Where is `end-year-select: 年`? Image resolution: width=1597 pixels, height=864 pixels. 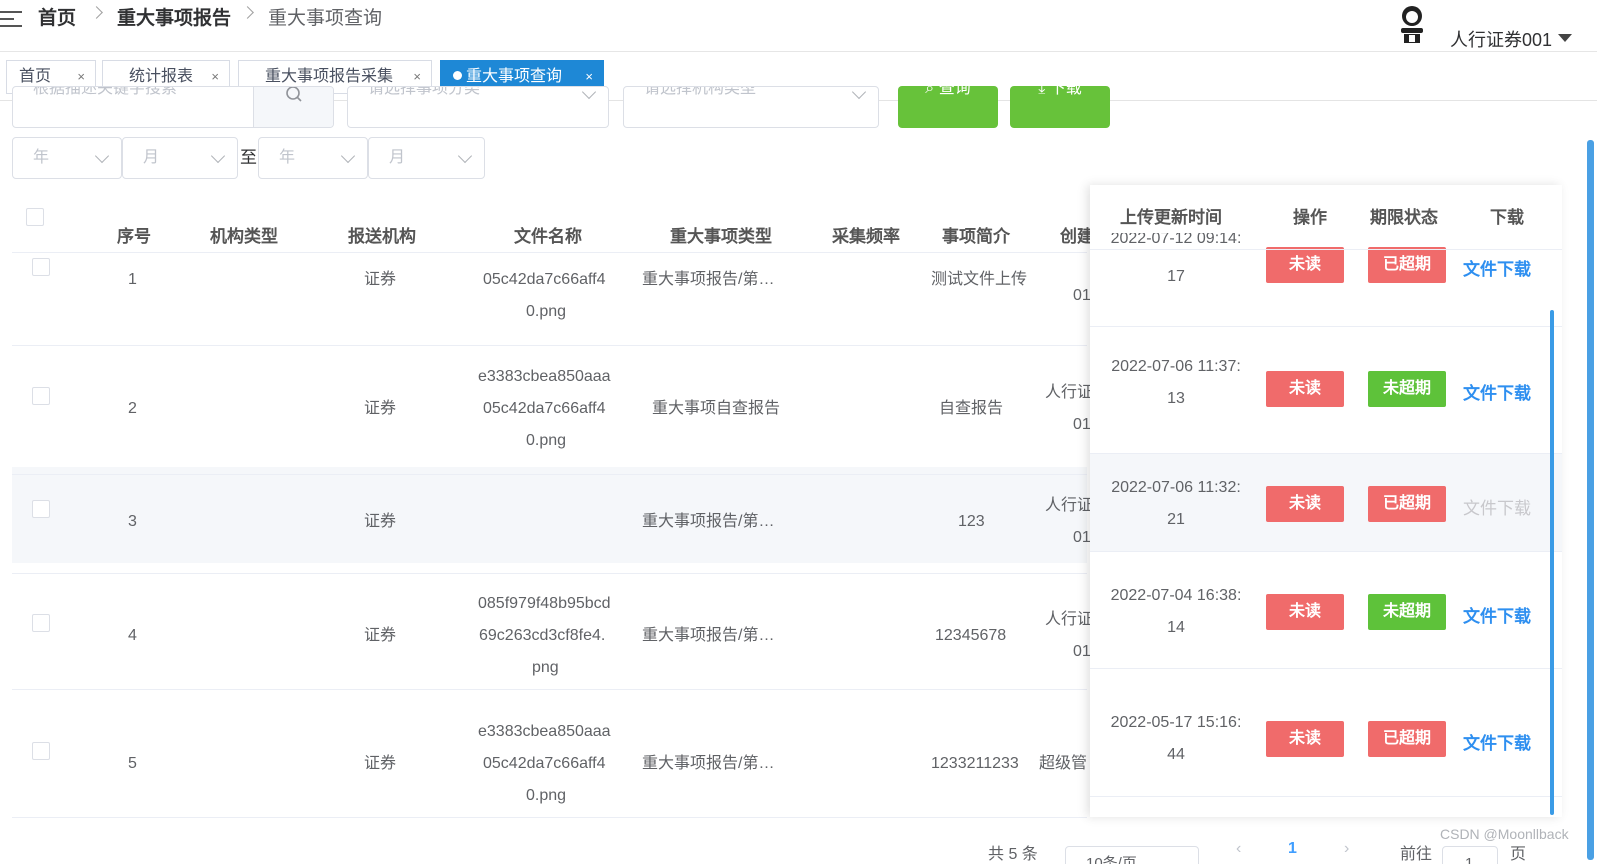
end-year-select: 年 is located at coordinates (313, 158).